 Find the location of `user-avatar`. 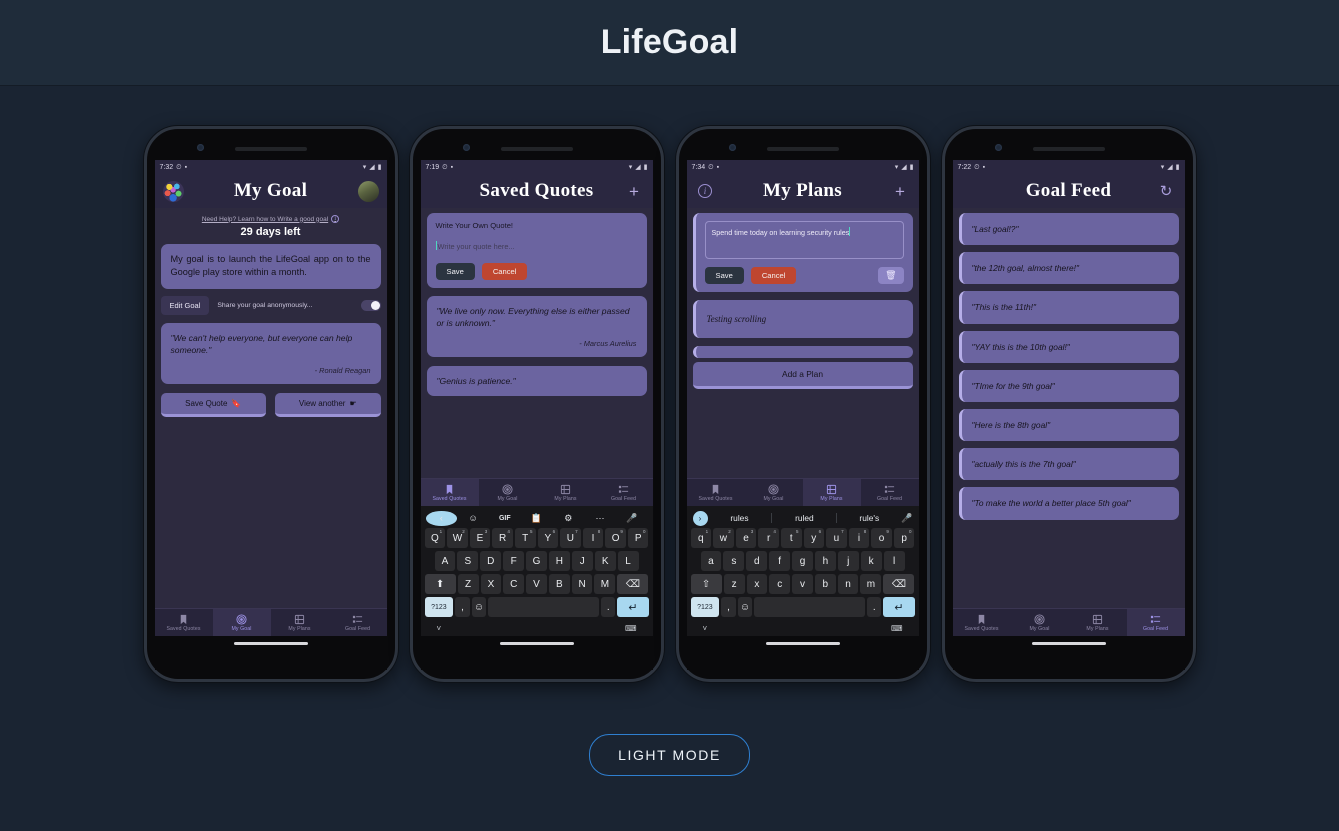

user-avatar is located at coordinates (368, 191).